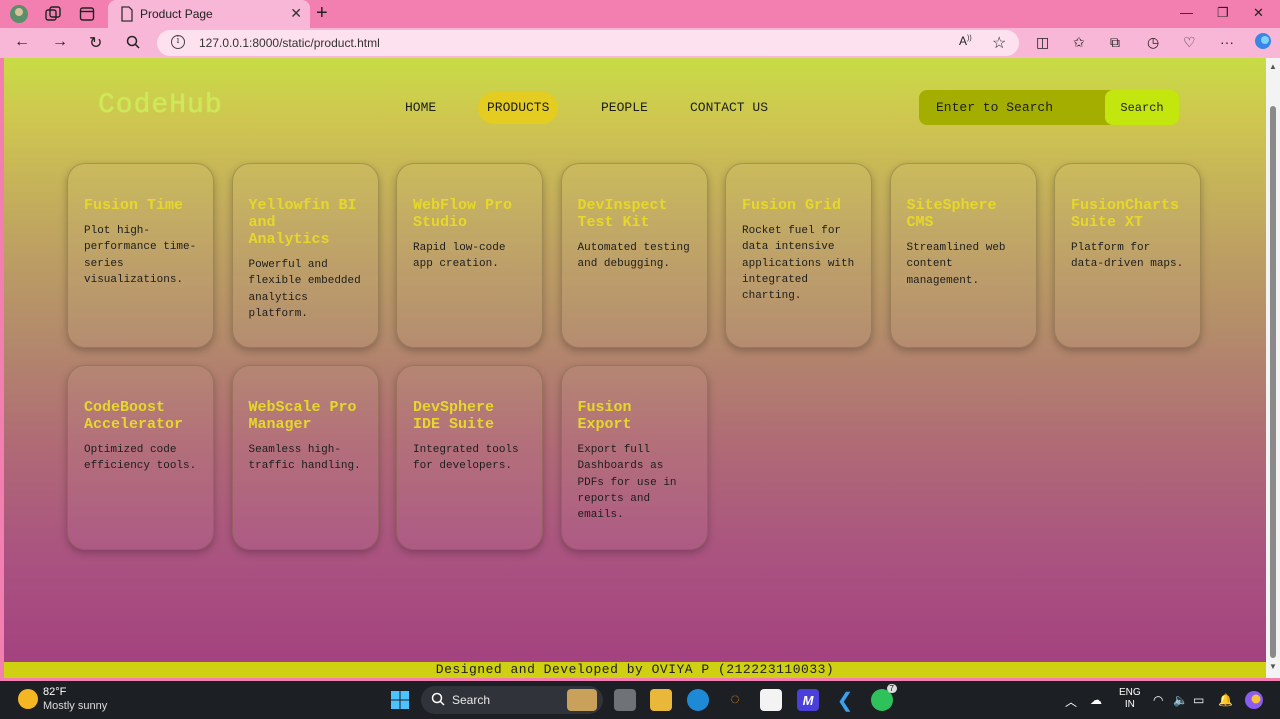  Describe the element at coordinates (771, 700) in the screenshot. I see `microsoft-store-icon` at that location.